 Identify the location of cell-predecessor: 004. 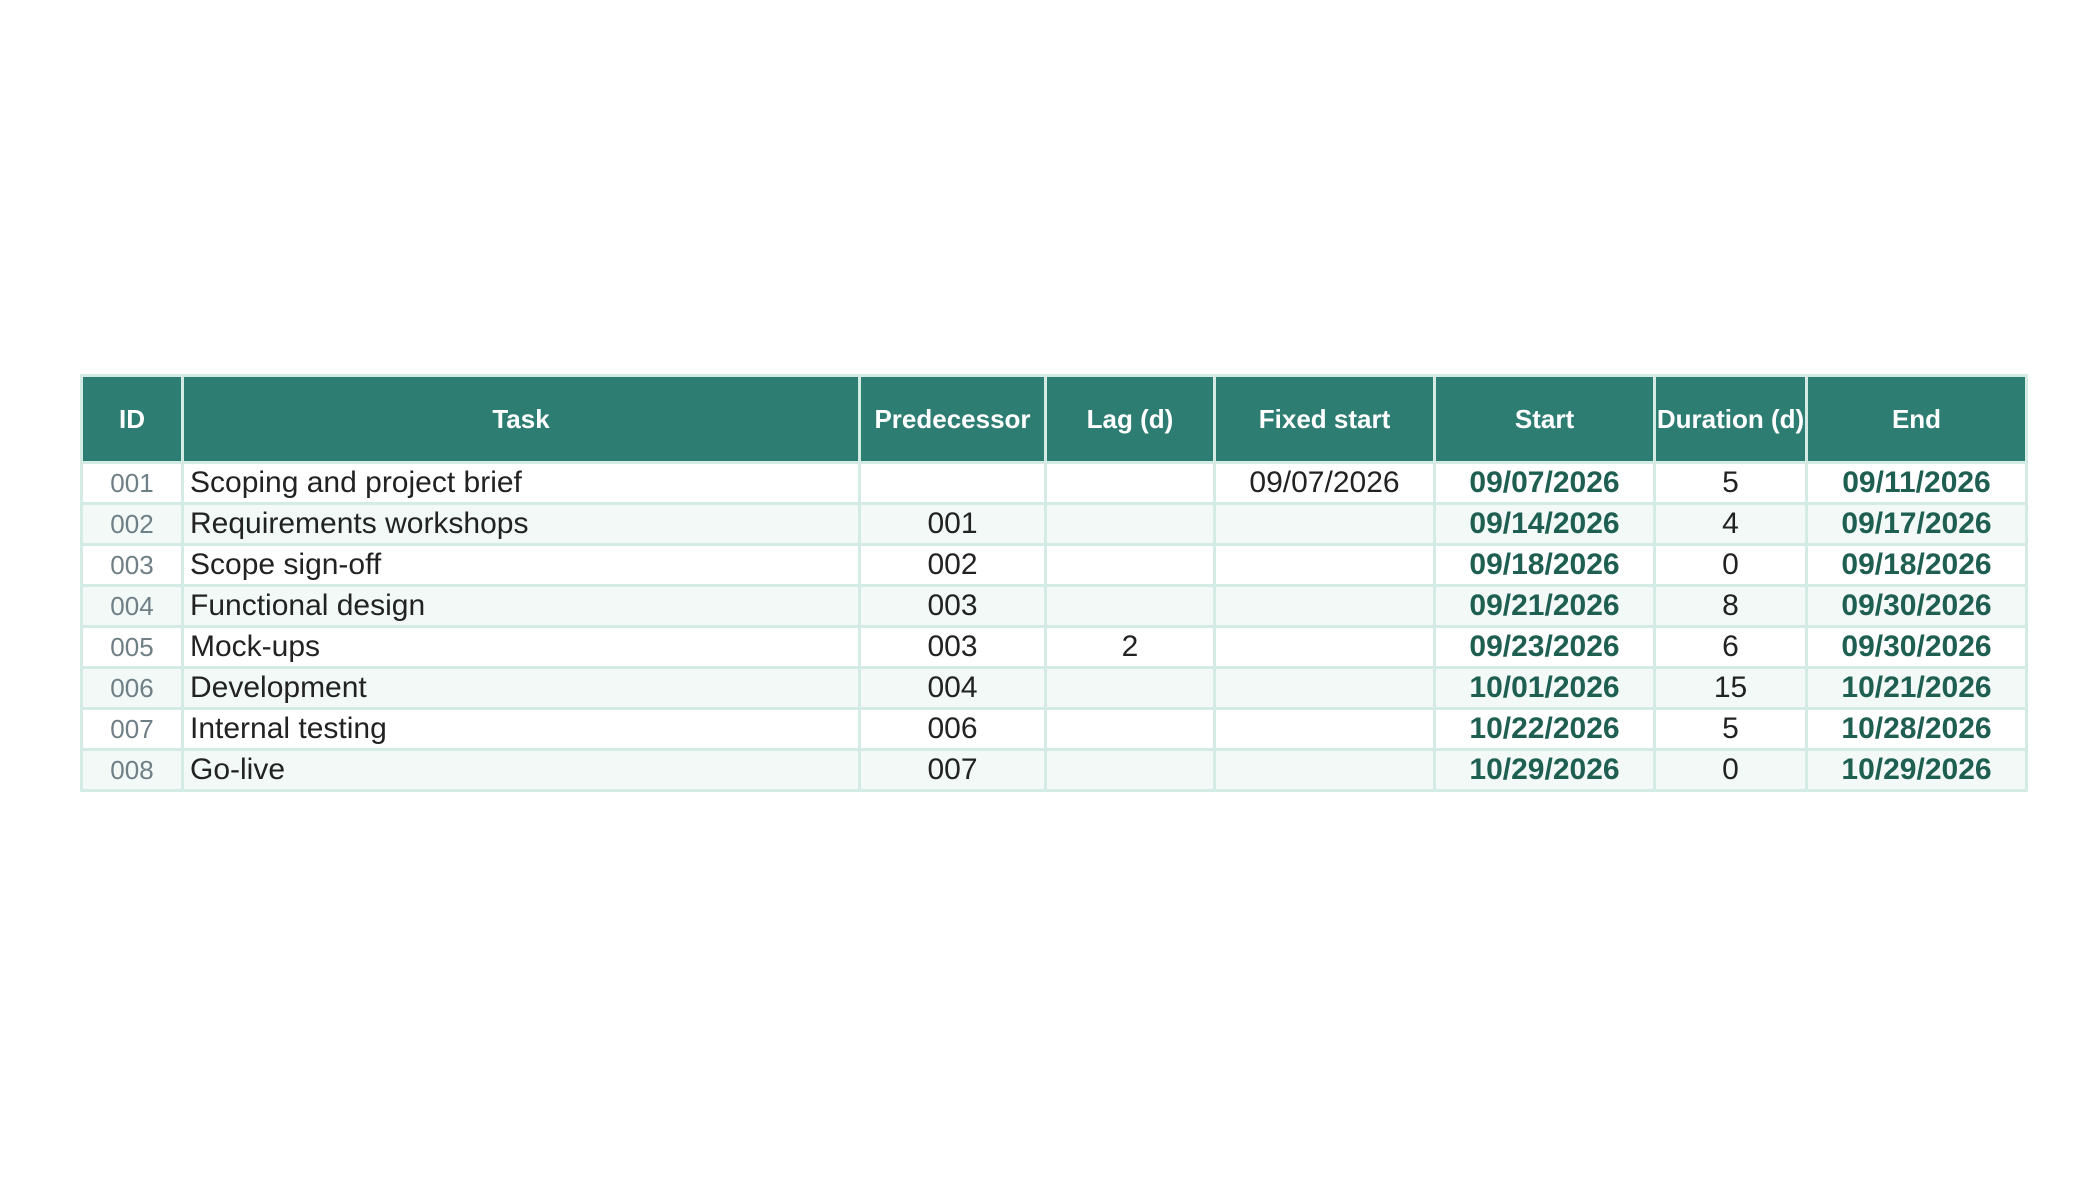
(952, 688).